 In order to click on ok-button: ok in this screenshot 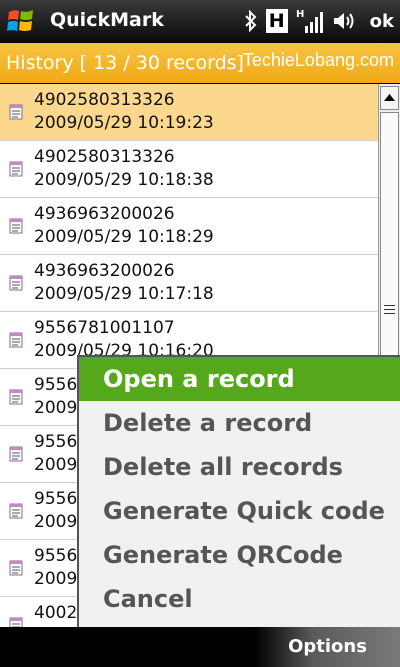, I will do `click(382, 21)`.